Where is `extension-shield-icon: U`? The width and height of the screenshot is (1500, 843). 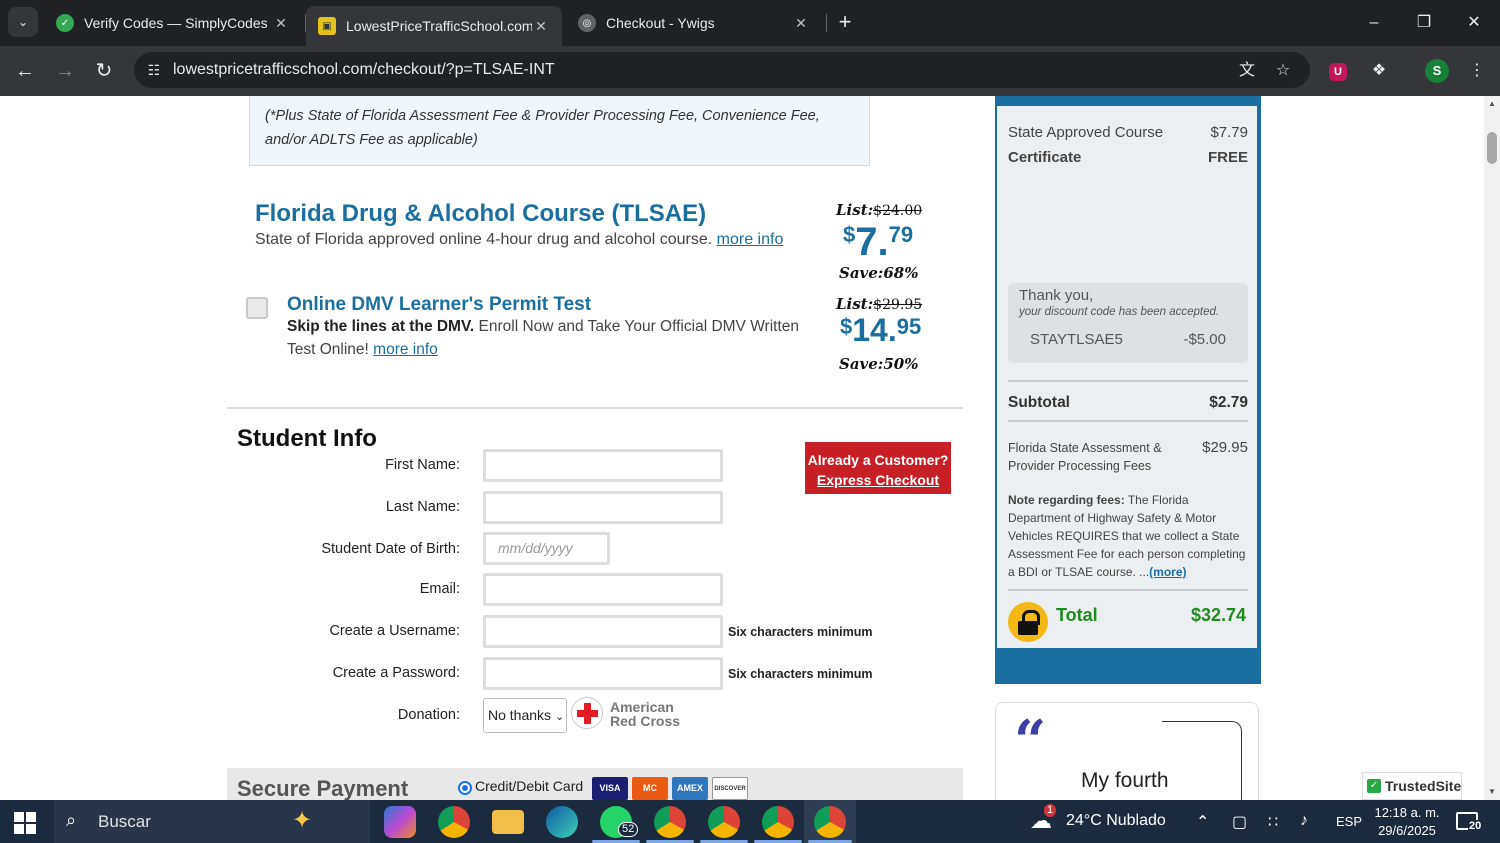 extension-shield-icon: U is located at coordinates (1338, 71).